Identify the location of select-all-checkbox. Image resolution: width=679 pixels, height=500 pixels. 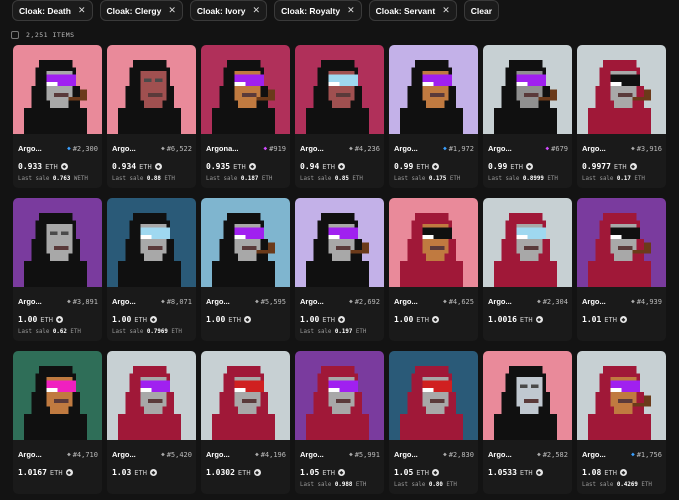
(15, 35).